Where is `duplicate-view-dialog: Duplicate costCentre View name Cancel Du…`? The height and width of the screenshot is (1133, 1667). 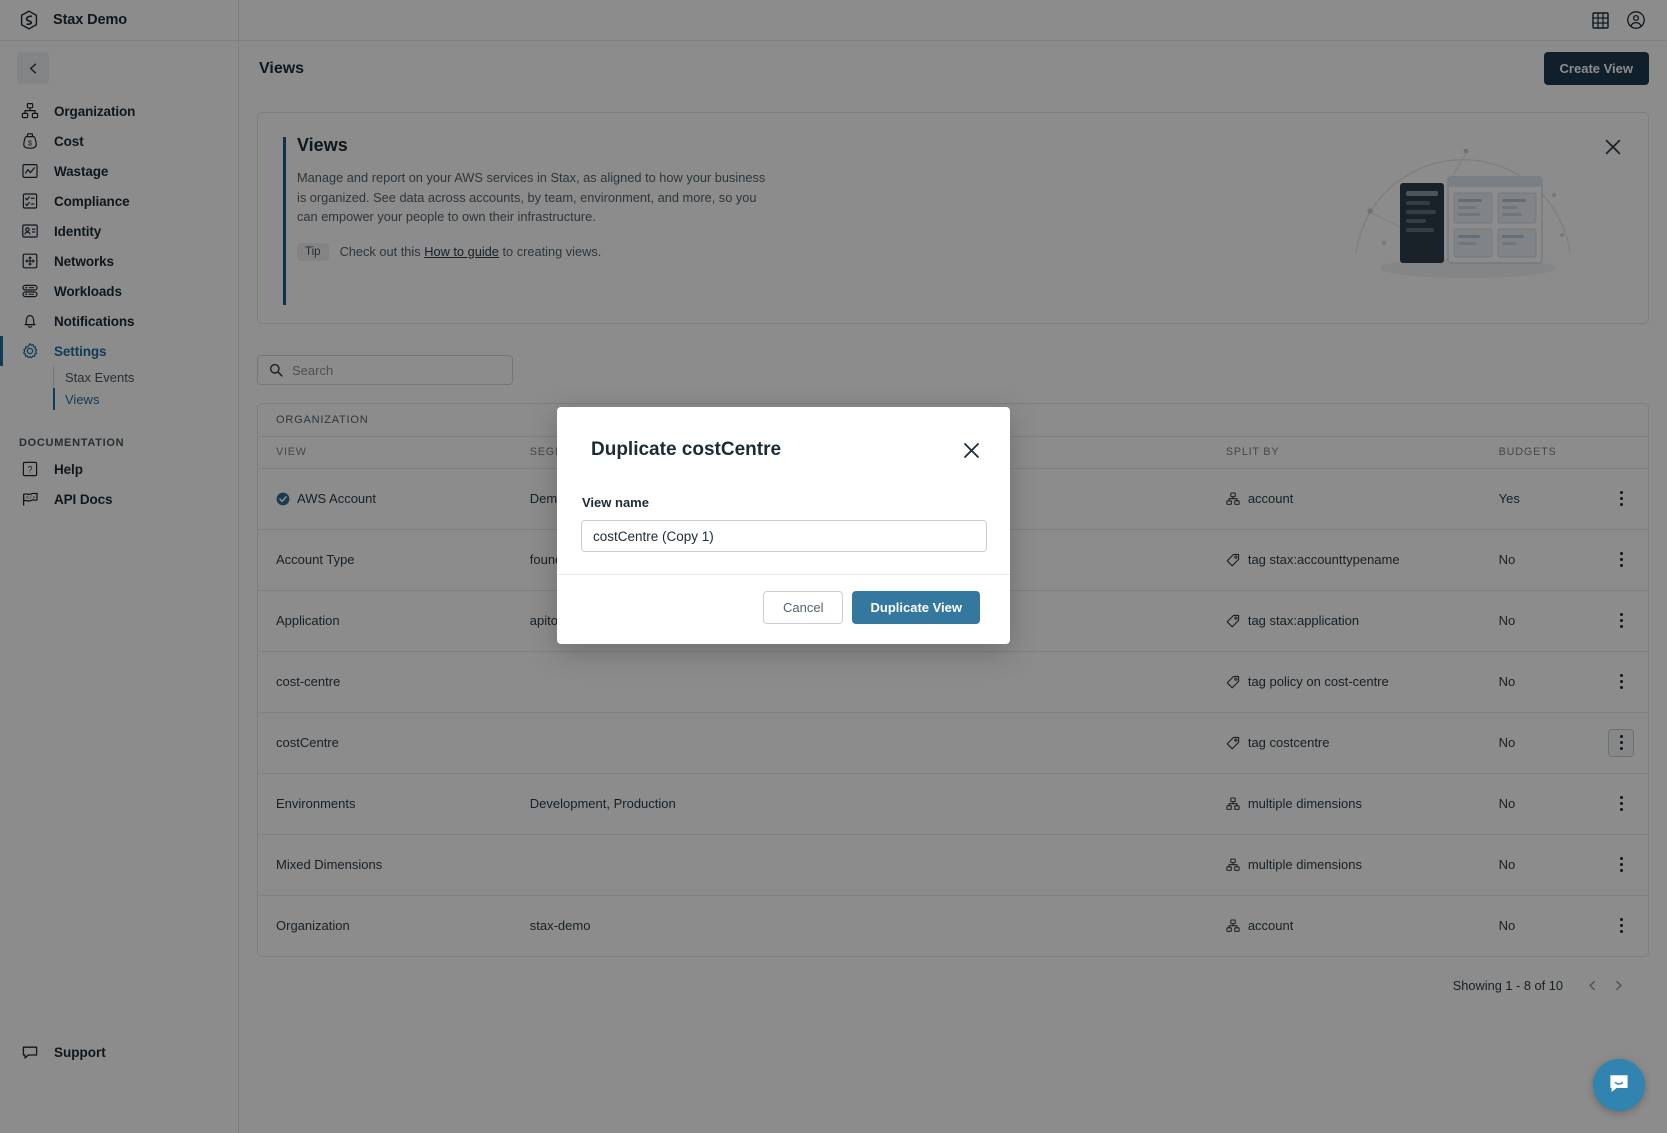
duplicate-view-dialog: Duplicate costCentre View name Cancel Du… is located at coordinates (783, 525).